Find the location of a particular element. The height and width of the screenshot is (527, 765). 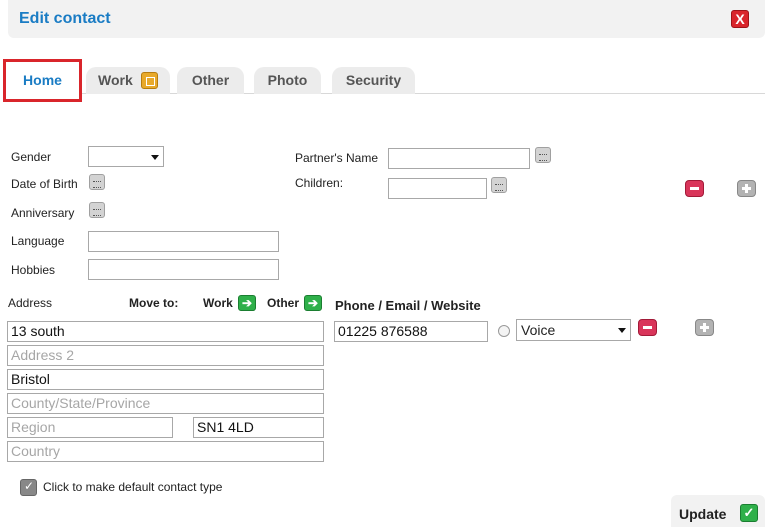

move-to-other-arrow-icon: ➔ is located at coordinates (313, 303).